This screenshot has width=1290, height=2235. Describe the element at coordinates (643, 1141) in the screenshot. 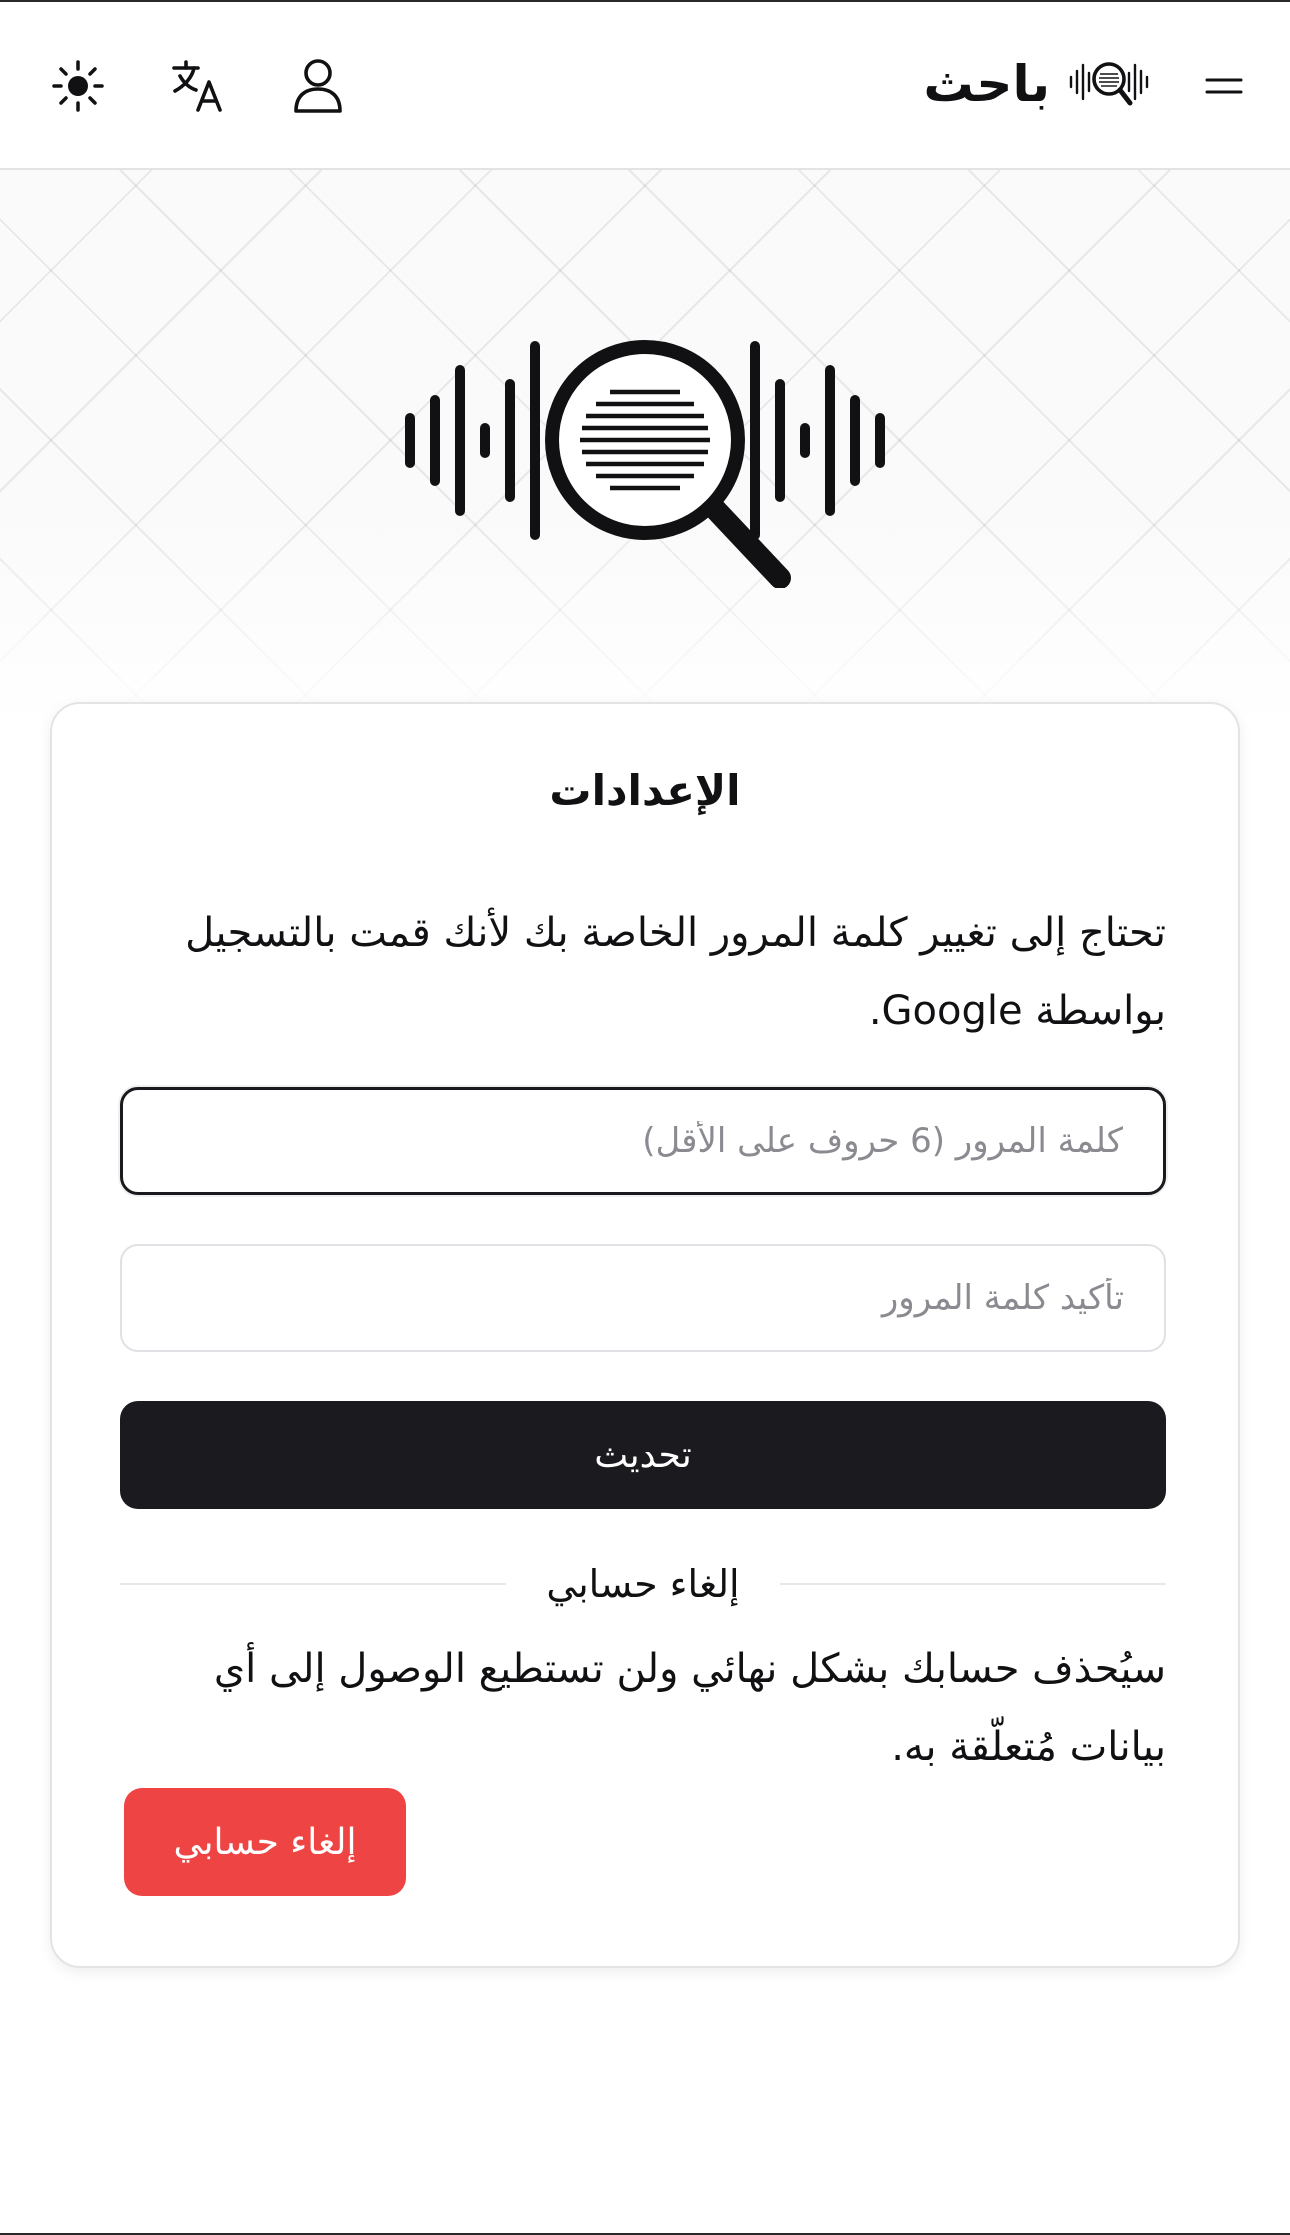

I see `password-input` at that location.